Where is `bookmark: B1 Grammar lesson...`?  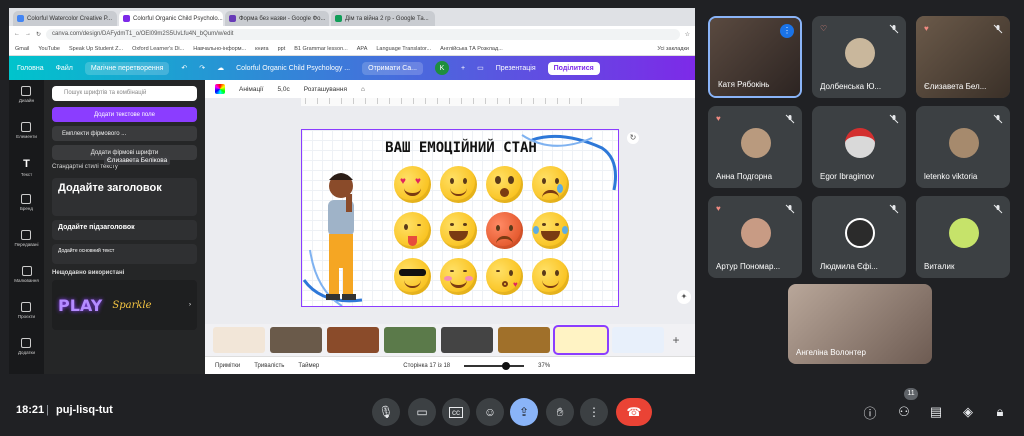
bookmark: B1 Grammar lesson... is located at coordinates (321, 49).